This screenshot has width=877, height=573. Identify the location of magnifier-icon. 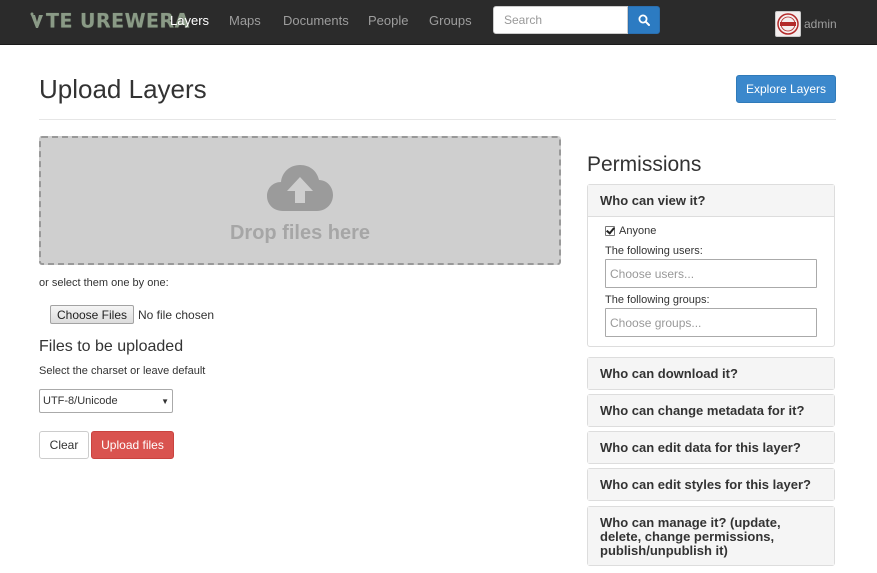
(644, 20).